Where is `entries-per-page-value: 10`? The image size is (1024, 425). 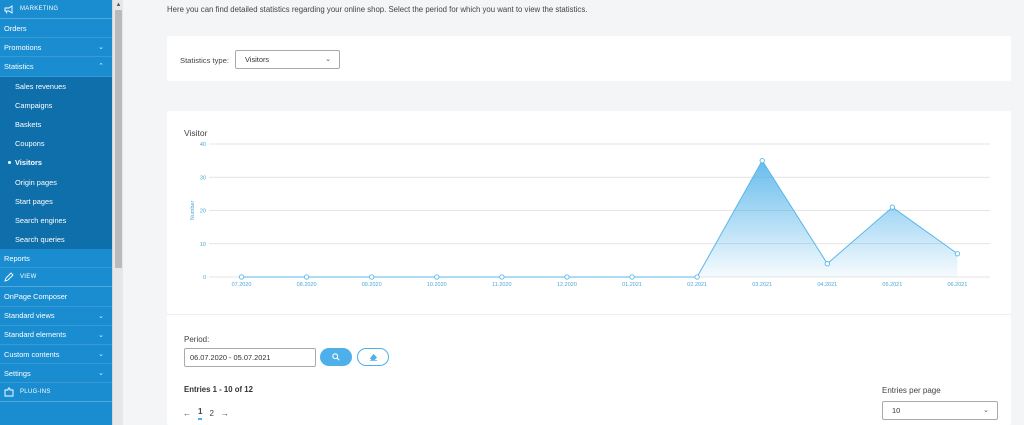
entries-per-page-value: 10 is located at coordinates (896, 410).